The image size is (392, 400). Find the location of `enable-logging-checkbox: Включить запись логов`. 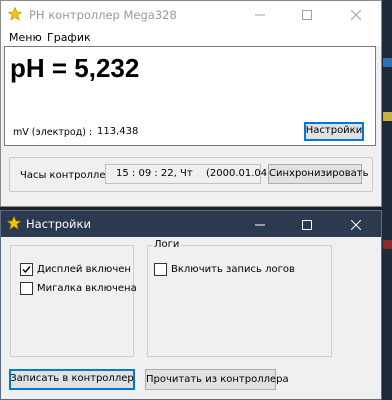

enable-logging-checkbox: Включить запись логов is located at coordinates (239, 270).